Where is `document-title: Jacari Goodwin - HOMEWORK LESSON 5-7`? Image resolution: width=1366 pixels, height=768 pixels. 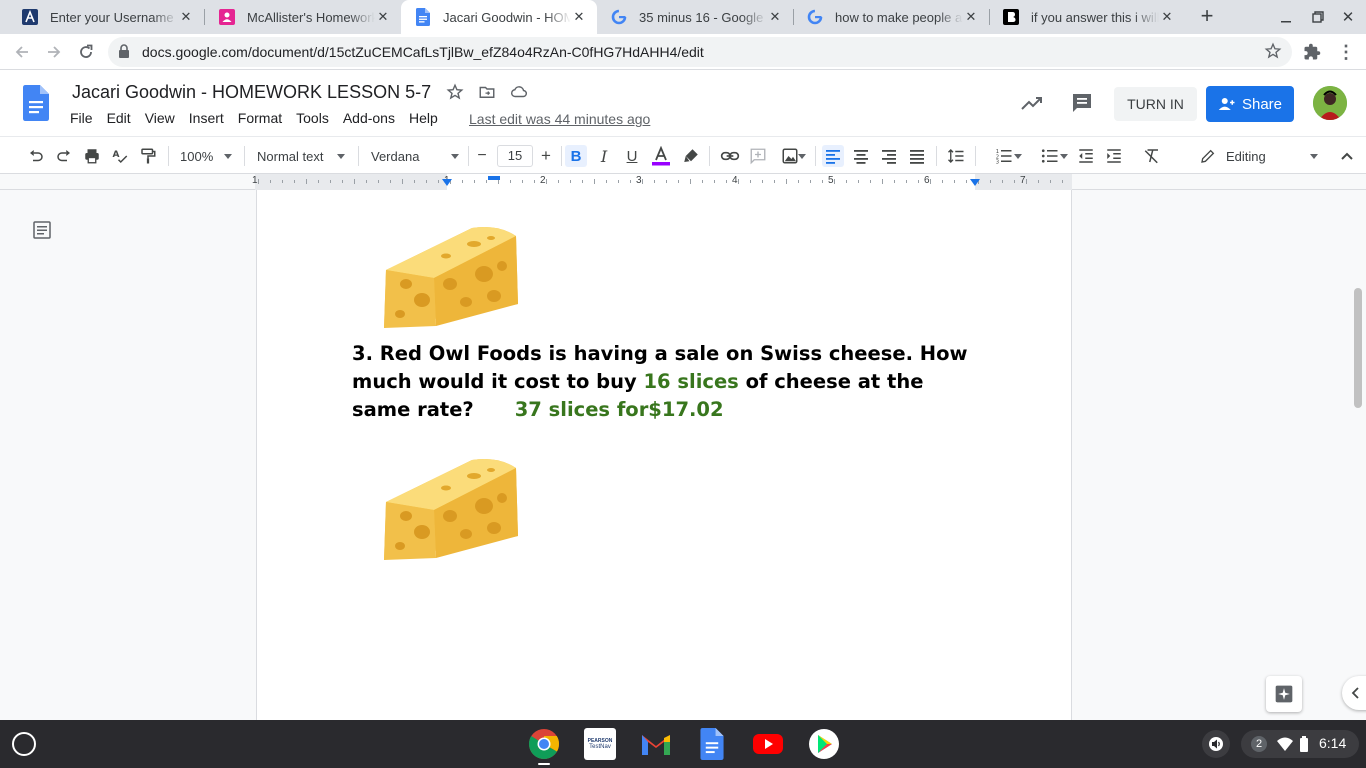
document-title: Jacari Goodwin - HOMEWORK LESSON 5-7 is located at coordinates (251, 92).